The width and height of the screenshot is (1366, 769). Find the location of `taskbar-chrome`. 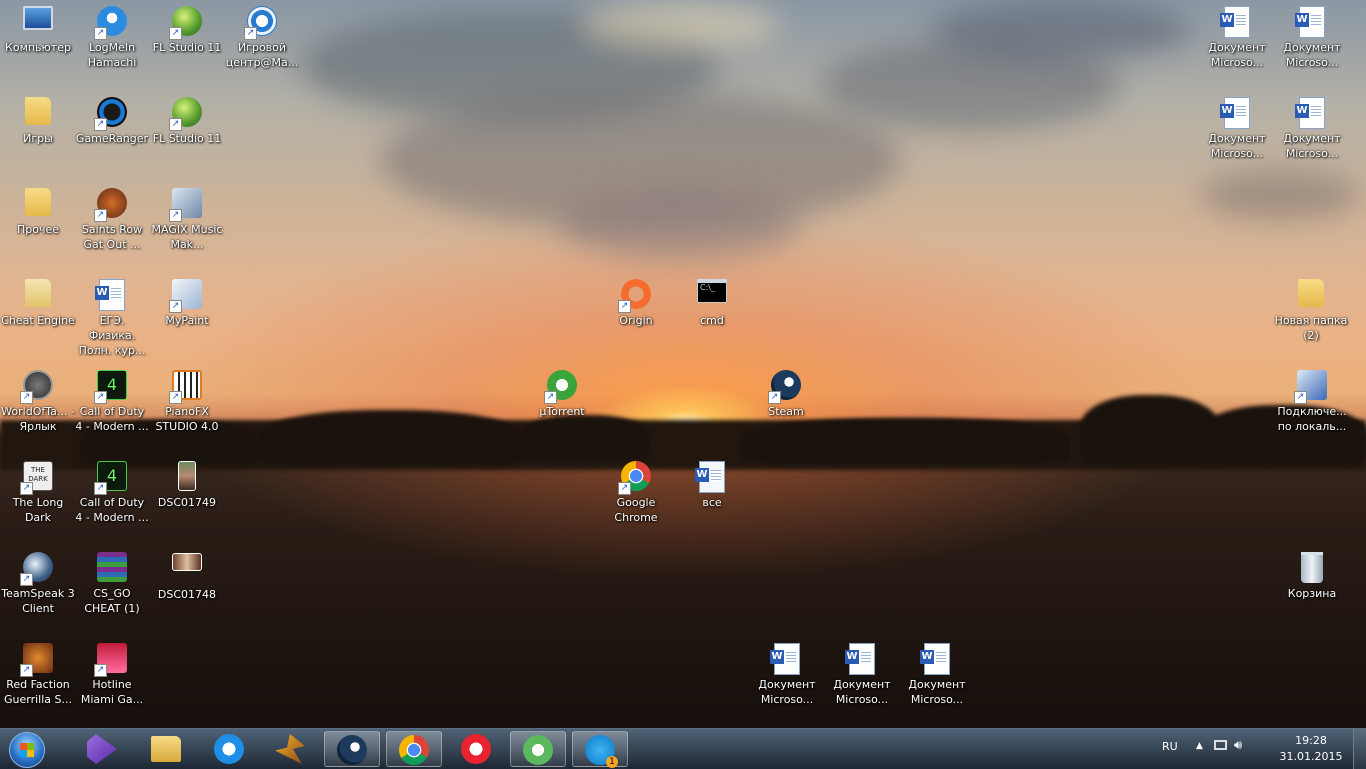

taskbar-chrome is located at coordinates (414, 749).